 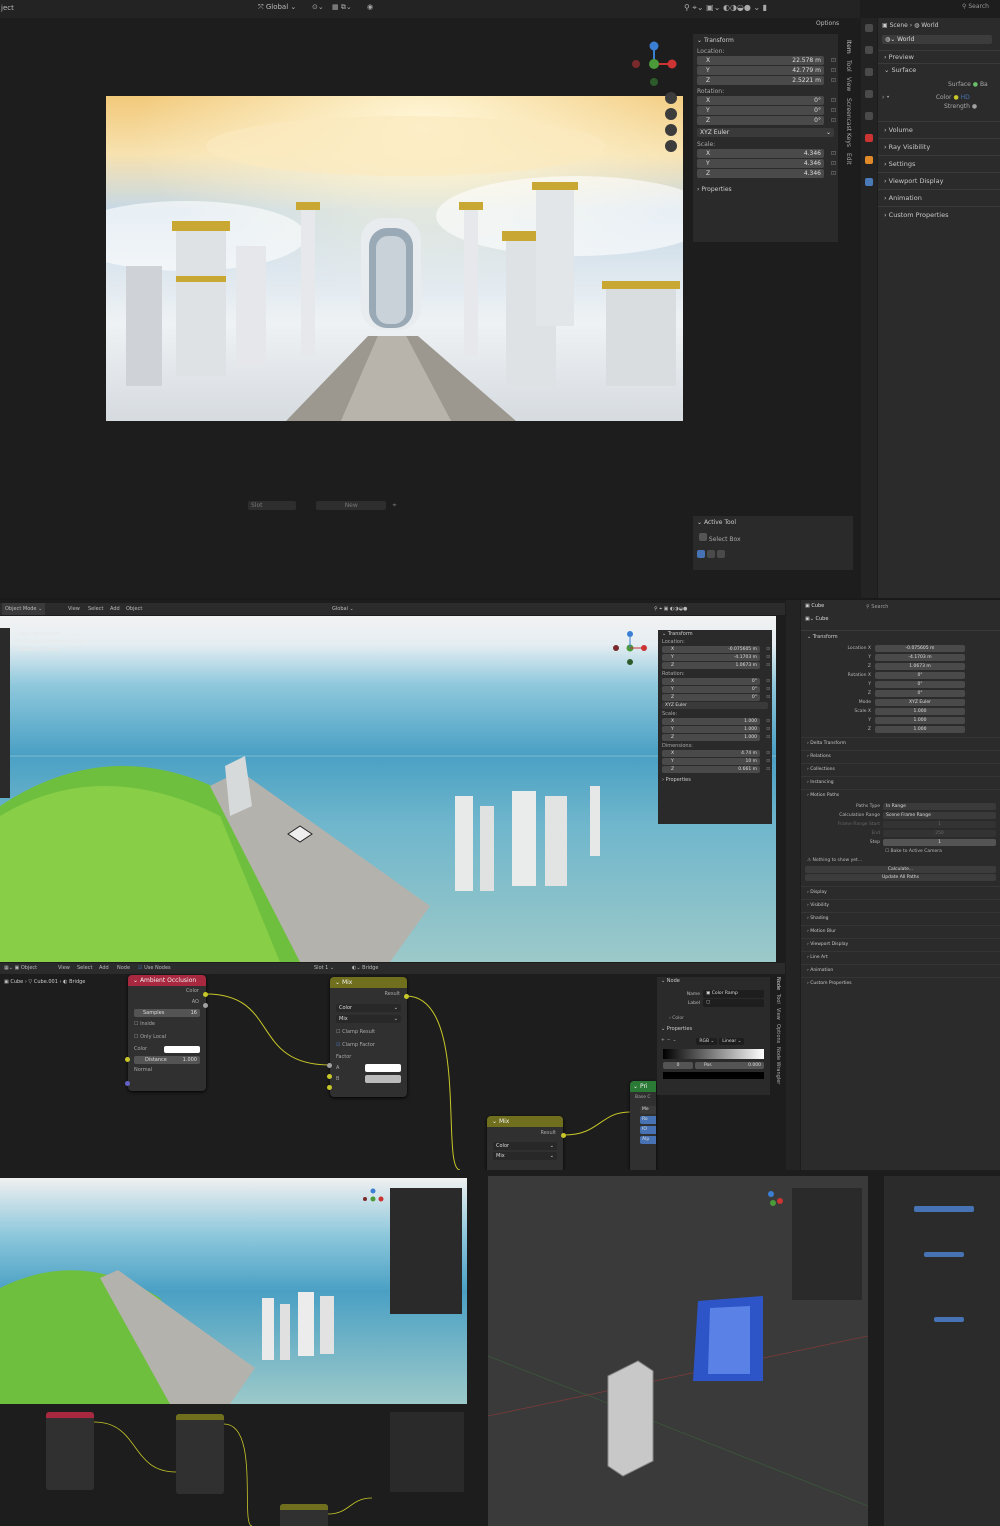 I want to click on object-bottom-section-3: › Motion Blur, so click(x=900, y=931).